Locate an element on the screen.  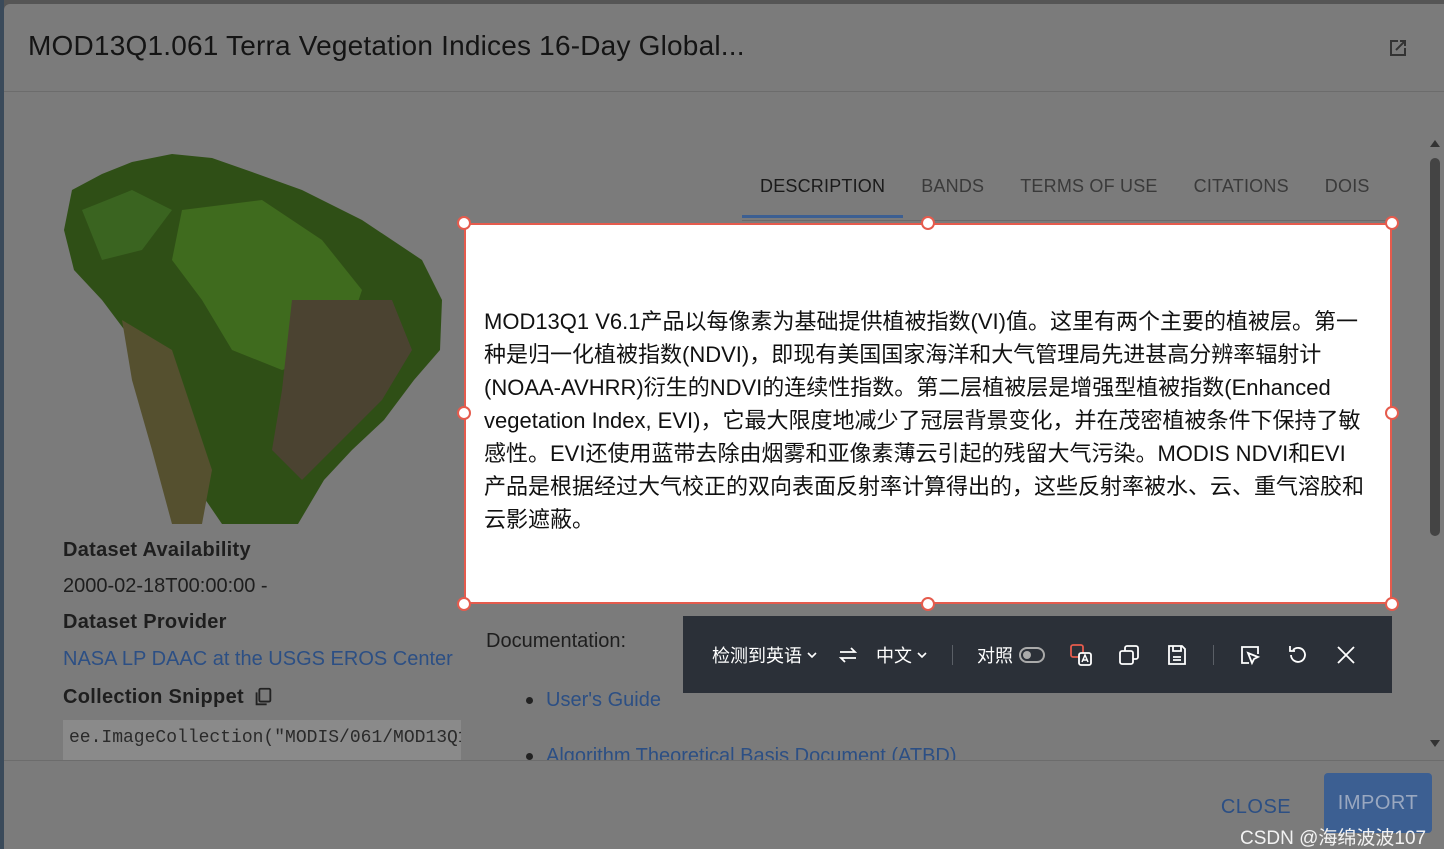
availability-label: Dataset Availability is located at coordinates (157, 550).